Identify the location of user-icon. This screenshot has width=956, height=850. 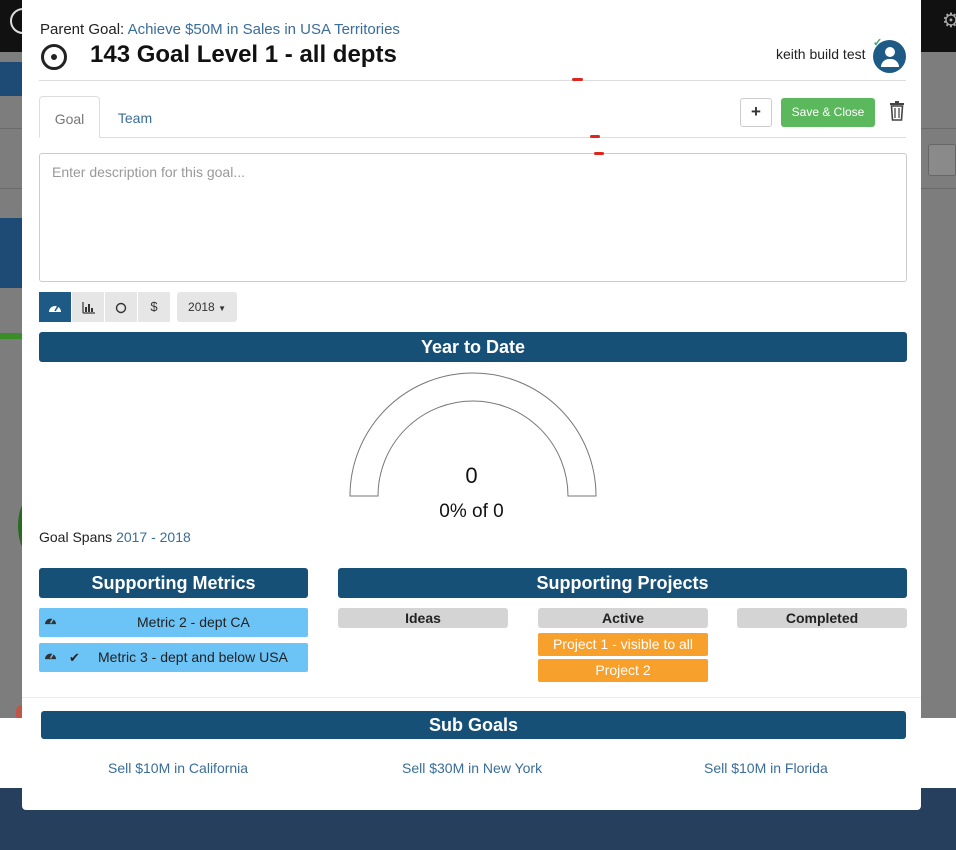
(890, 52).